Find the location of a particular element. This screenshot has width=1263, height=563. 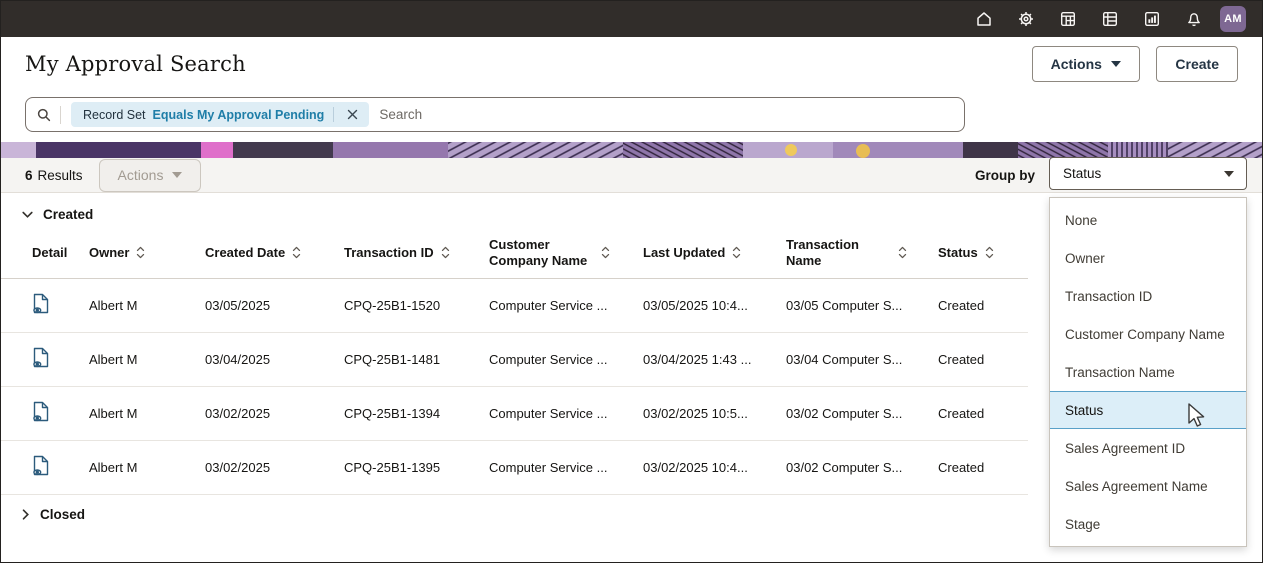

chevron-right-icon is located at coordinates (25, 514).